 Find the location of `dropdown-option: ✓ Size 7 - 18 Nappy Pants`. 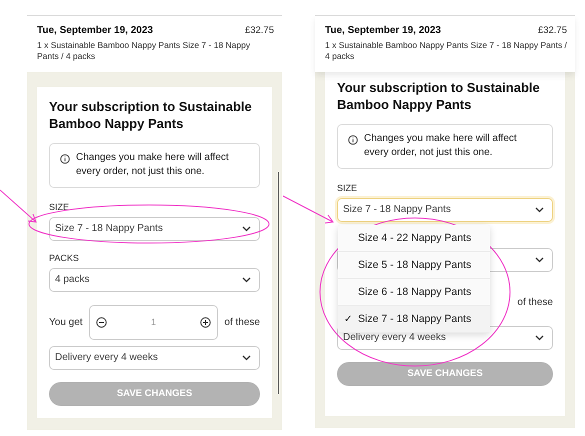

dropdown-option: ✓ Size 7 - 18 Nappy Pants is located at coordinates (414, 319).